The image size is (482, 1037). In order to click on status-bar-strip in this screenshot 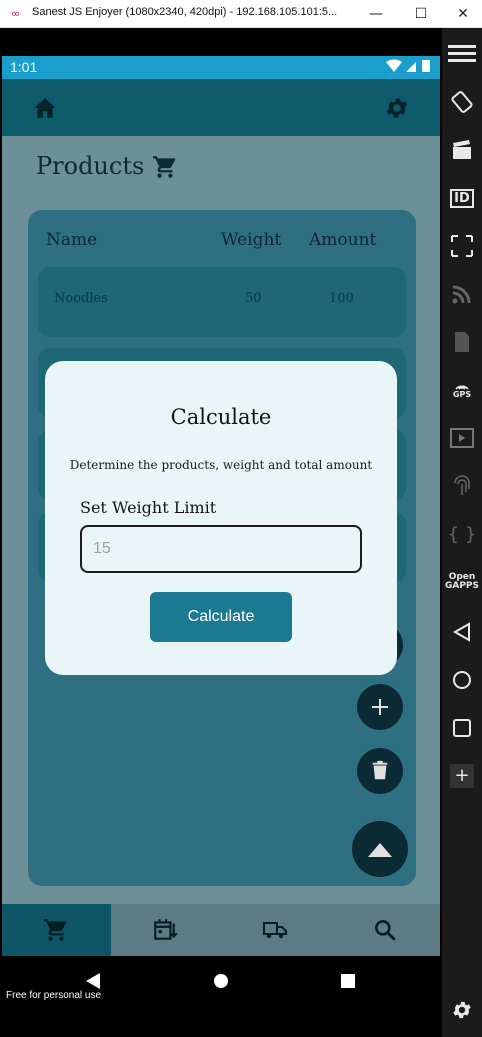, I will do `click(221, 67)`.